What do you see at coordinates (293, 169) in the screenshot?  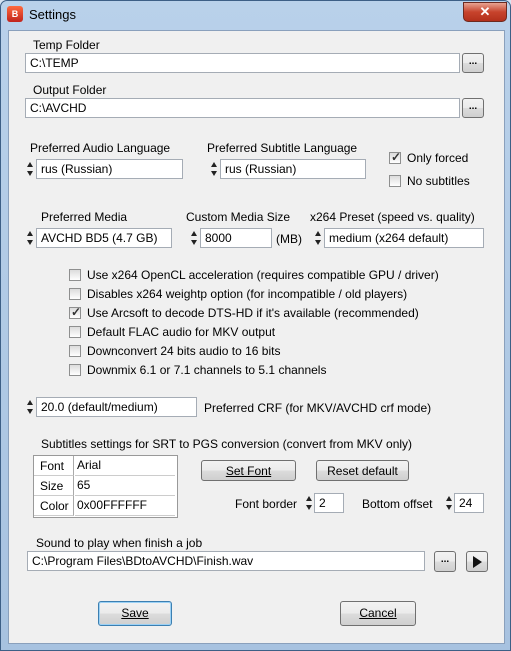 I see `subtitle-language-field: rus (Russian)` at bounding box center [293, 169].